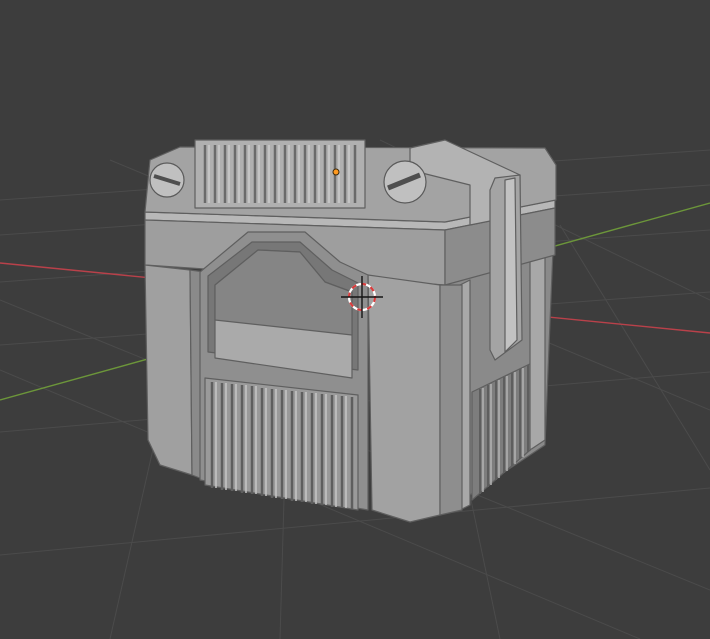  Describe the element at coordinates (168, 370) in the screenshot. I see `left-pillar` at that location.